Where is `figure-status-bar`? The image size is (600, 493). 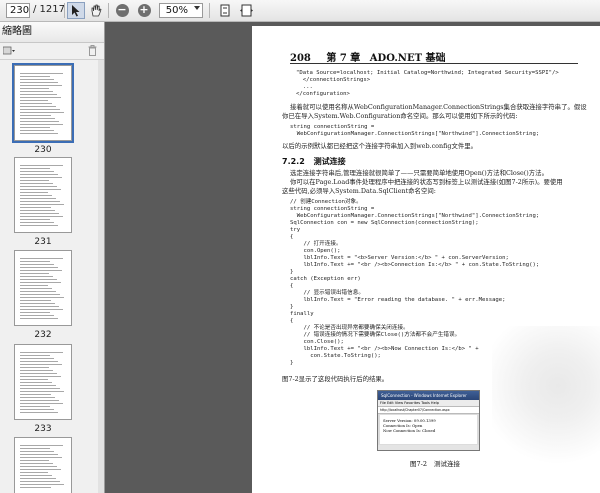 figure-status-bar is located at coordinates (428, 447).